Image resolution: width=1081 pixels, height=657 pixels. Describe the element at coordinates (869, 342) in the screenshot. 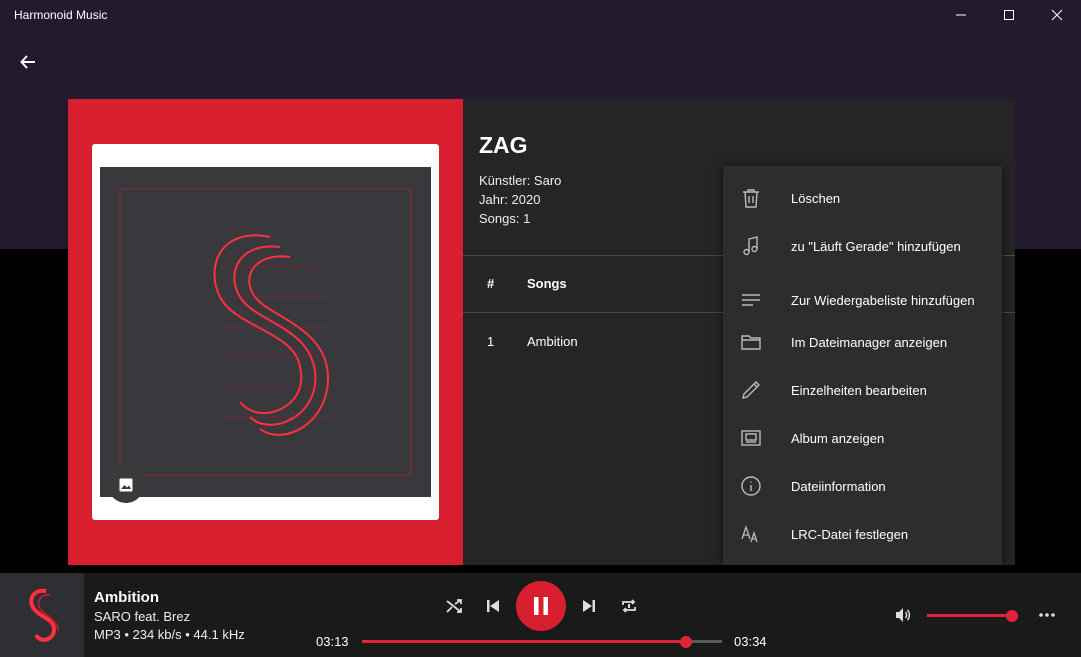

I see `menu-item-label: Im Dateimanager anzeigen` at that location.